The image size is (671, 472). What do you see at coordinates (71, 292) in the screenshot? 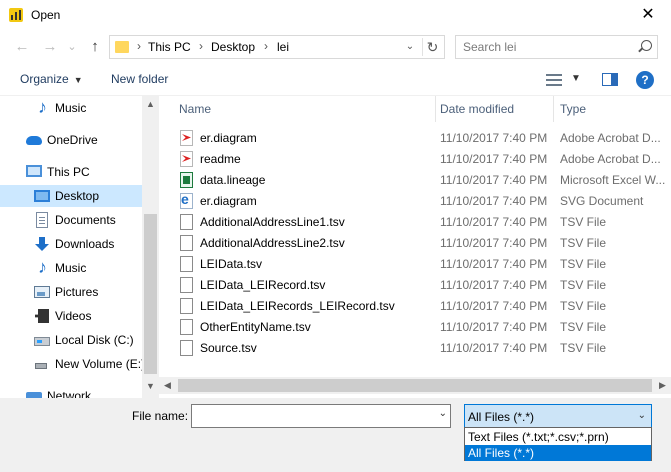
I see `sidebar-item-pictures: Pictures` at bounding box center [71, 292].